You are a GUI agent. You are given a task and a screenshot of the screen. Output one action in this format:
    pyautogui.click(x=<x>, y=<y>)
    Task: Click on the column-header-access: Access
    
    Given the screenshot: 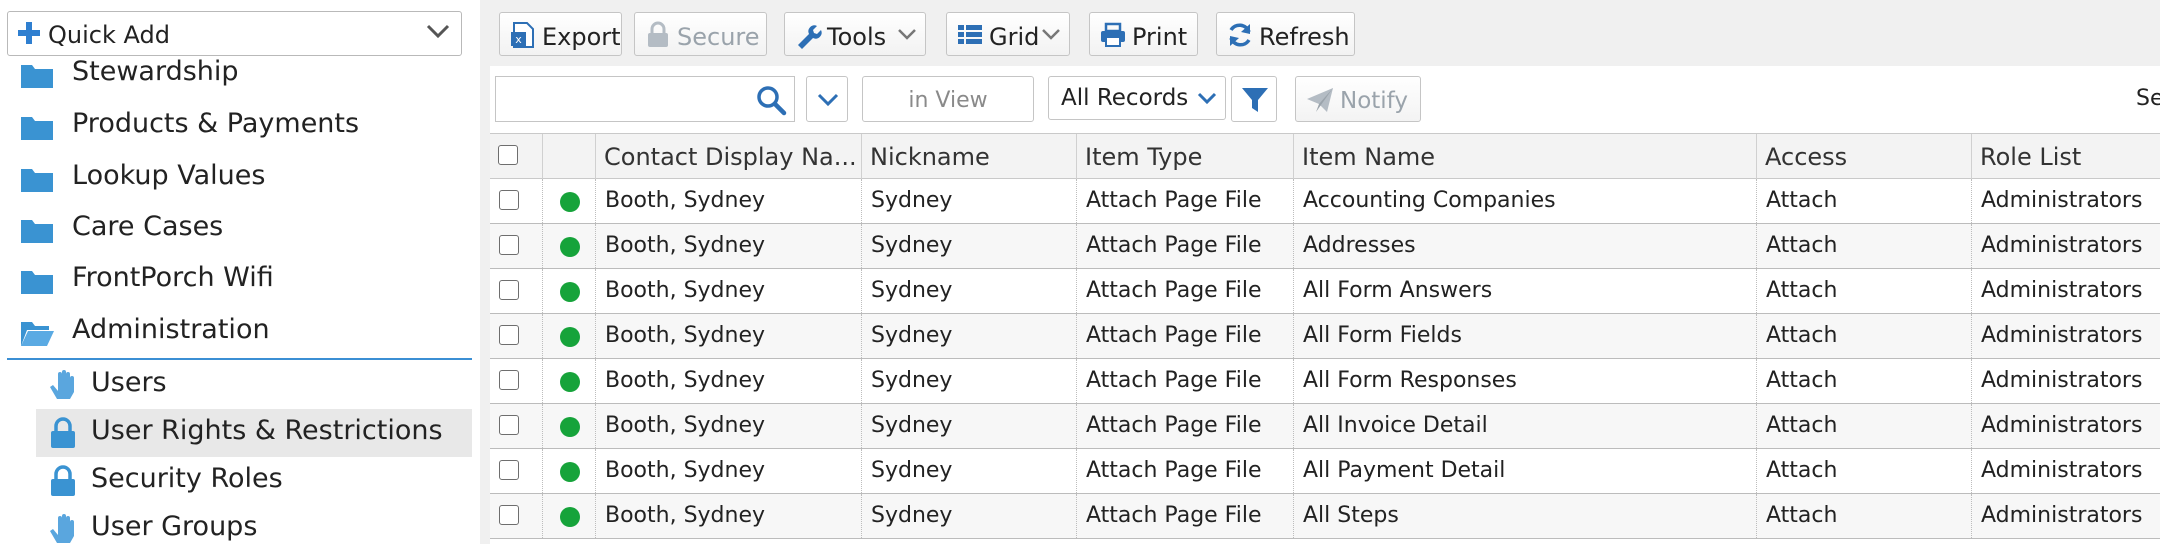 What is the action you would take?
    pyautogui.click(x=1864, y=156)
    